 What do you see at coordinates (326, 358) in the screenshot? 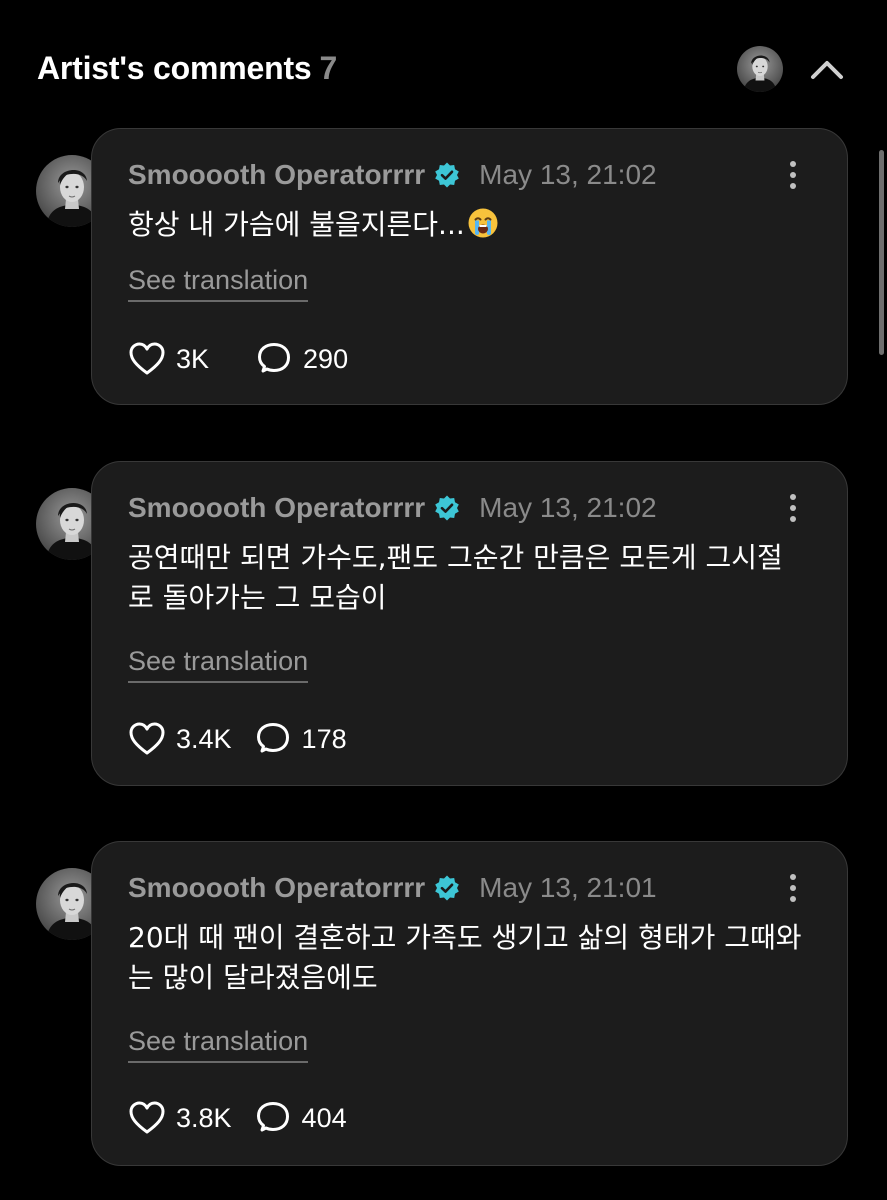
I see `reply-count: 290` at bounding box center [326, 358].